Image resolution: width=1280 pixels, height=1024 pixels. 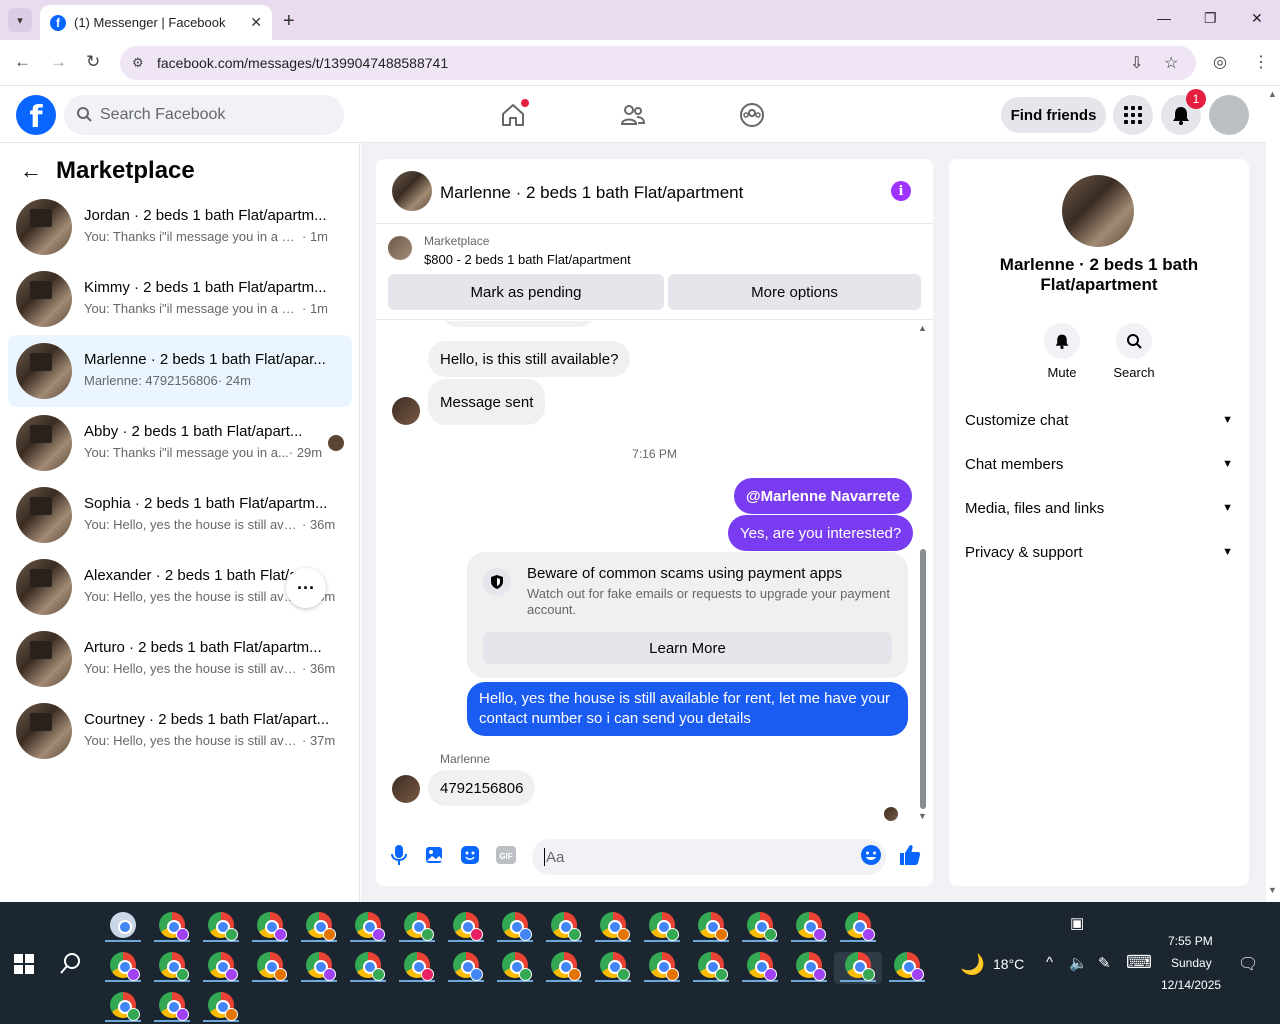 What do you see at coordinates (1257, 18) in the screenshot?
I see `close-window-button: ✕` at bounding box center [1257, 18].